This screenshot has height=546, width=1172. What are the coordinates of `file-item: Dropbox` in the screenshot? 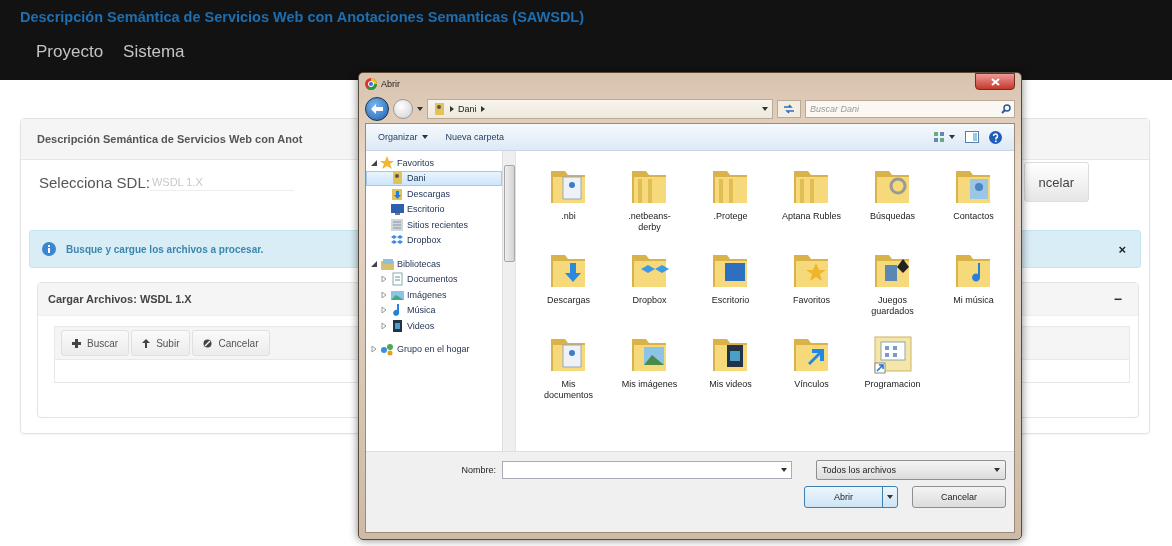 It's located at (649, 291).